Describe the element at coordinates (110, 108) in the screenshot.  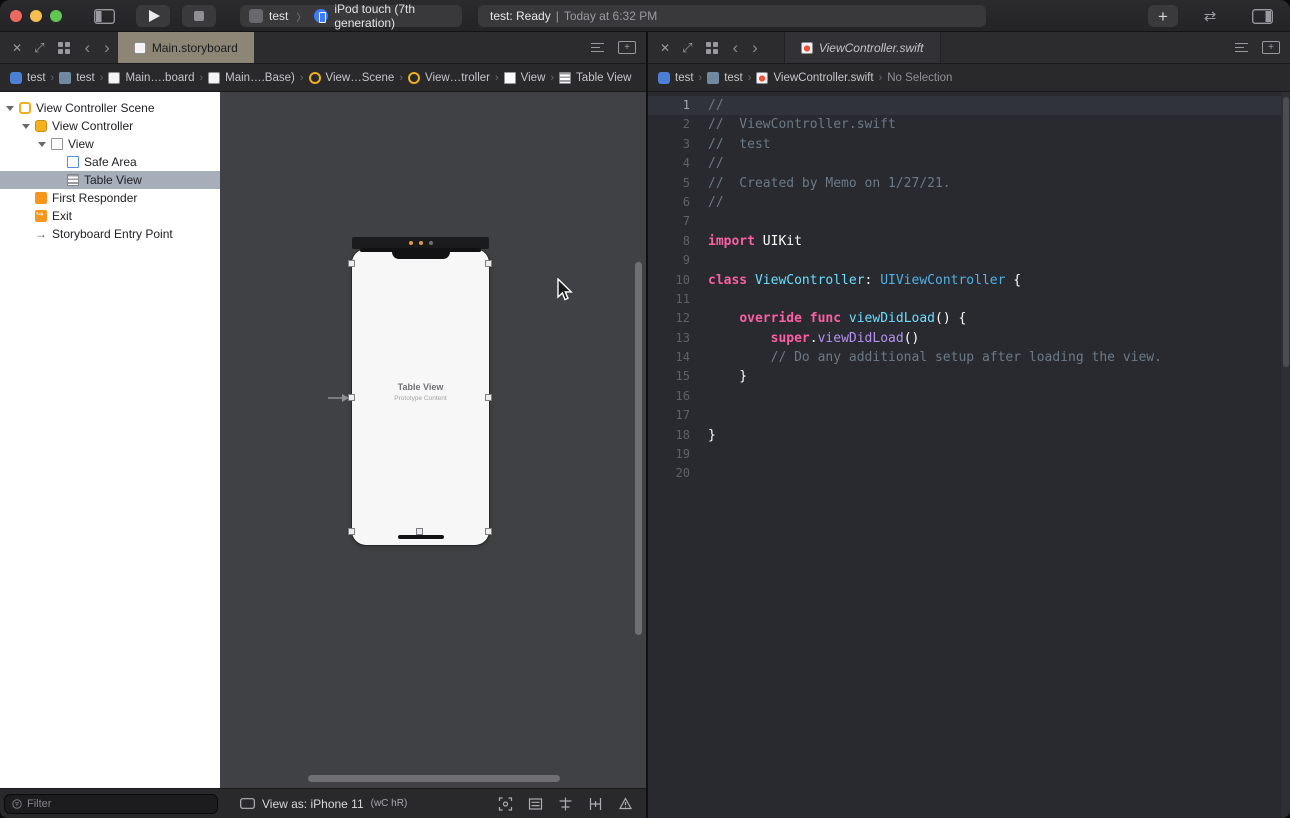
I see `outline-row-view-controller-scene: View Controller Scene` at that location.